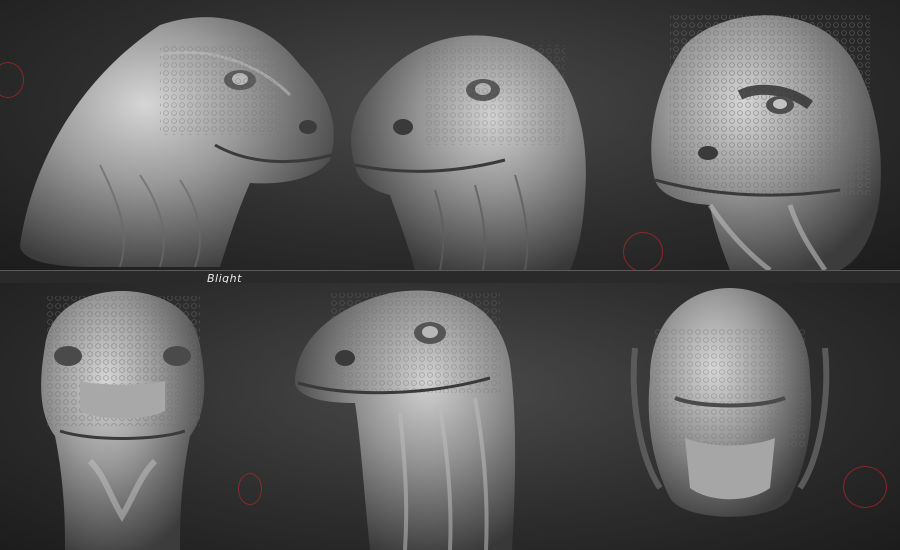 The height and width of the screenshot is (550, 900). What do you see at coordinates (450, 270) in the screenshot?
I see `row-divider` at bounding box center [450, 270].